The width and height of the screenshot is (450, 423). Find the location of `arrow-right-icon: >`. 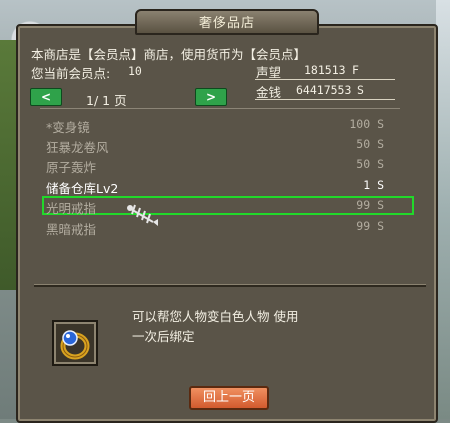

arrow-right-icon: > is located at coordinates (211, 97).